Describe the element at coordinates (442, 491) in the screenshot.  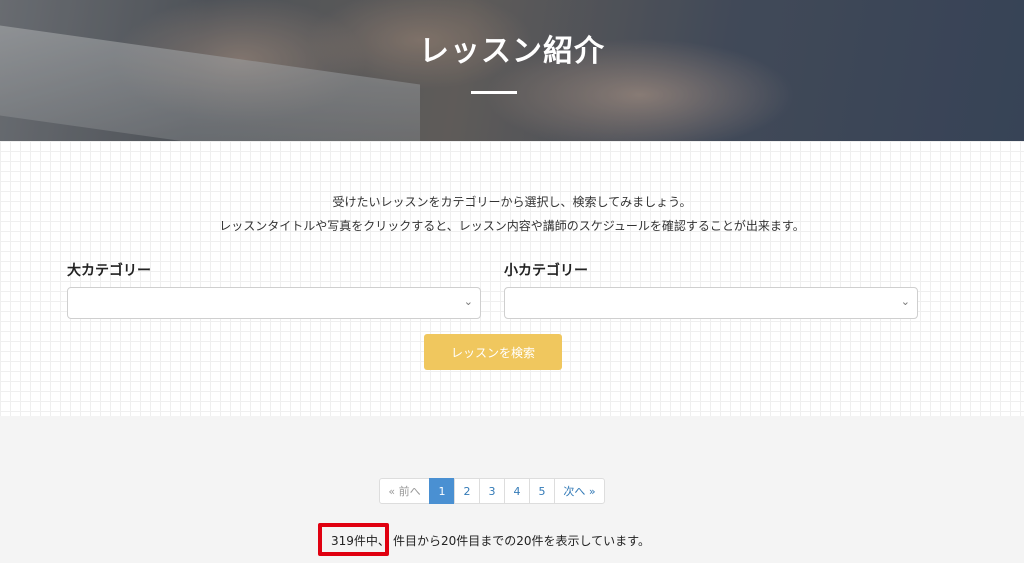
I see `pagination-page-1: 1` at that location.